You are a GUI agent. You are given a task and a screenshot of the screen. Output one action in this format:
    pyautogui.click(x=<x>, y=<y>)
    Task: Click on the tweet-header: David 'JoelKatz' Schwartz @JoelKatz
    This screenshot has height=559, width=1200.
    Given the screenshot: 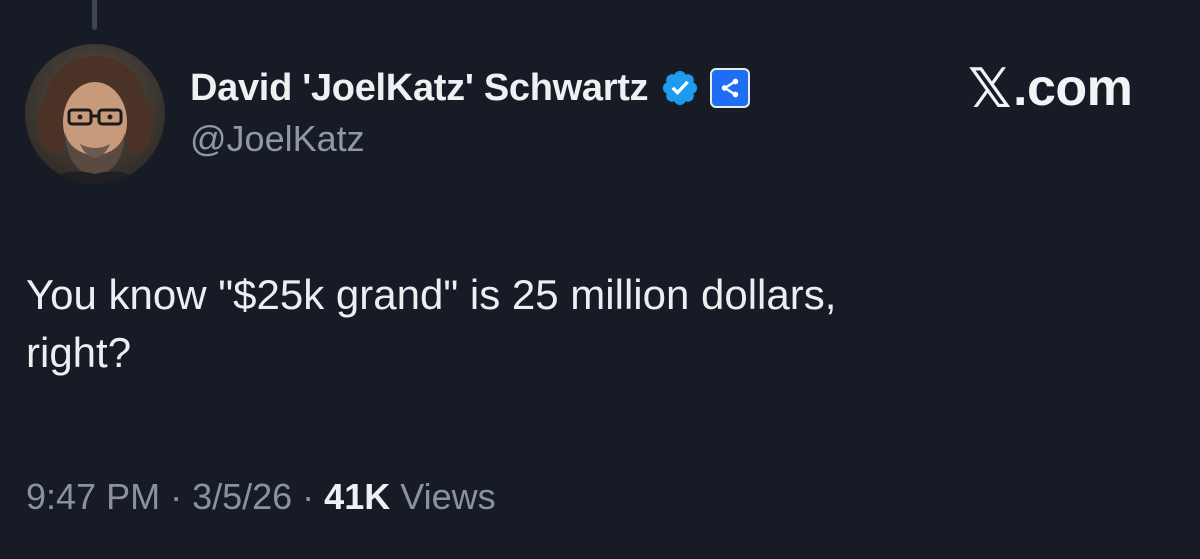 What is the action you would take?
    pyautogui.click(x=470, y=110)
    